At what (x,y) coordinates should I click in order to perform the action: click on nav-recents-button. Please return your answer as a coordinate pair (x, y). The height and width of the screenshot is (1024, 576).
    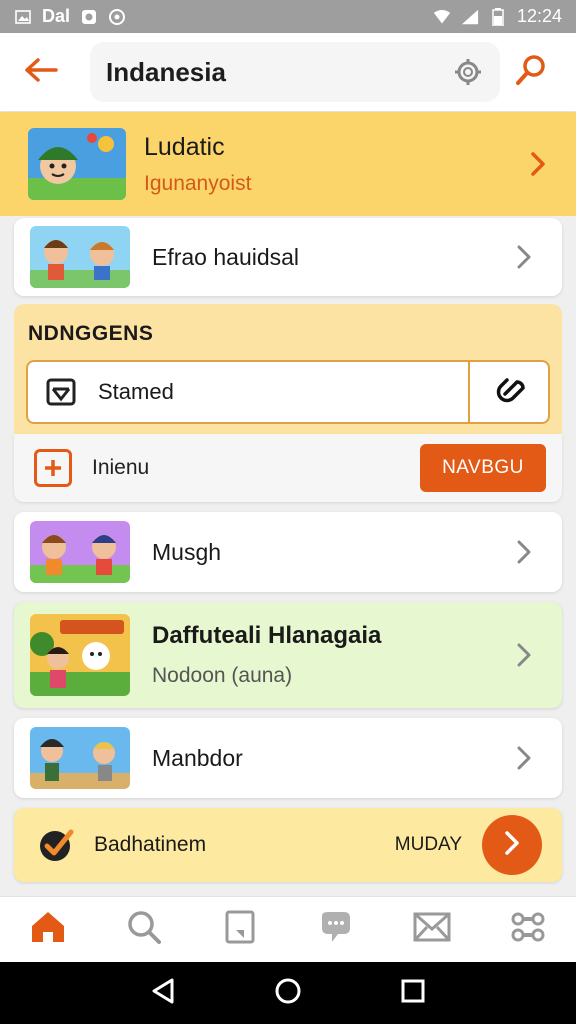
    Looking at the image, I should click on (413, 993).